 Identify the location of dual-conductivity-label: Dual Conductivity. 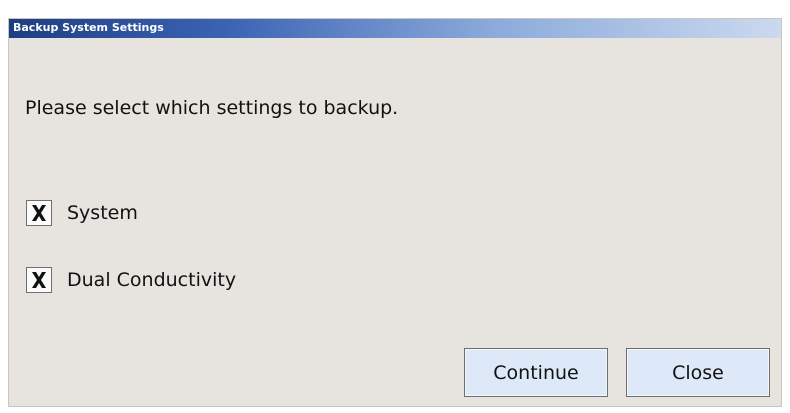
(152, 280).